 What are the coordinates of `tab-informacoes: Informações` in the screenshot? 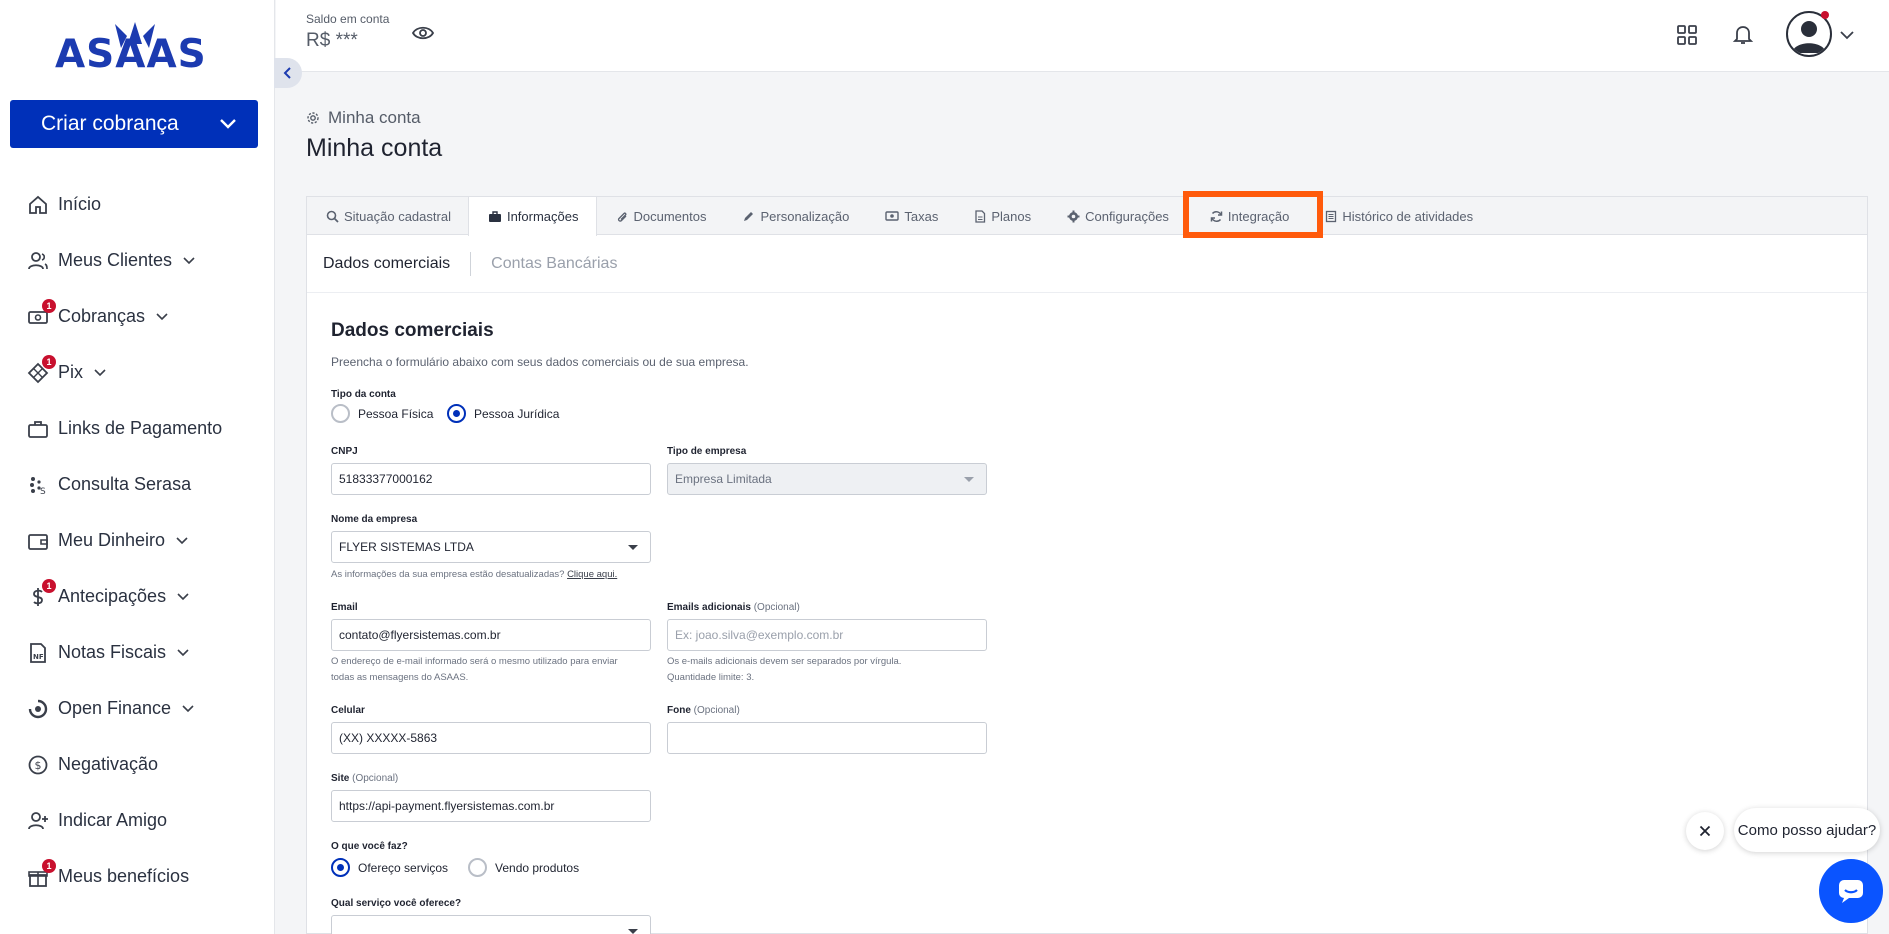 It's located at (532, 216).